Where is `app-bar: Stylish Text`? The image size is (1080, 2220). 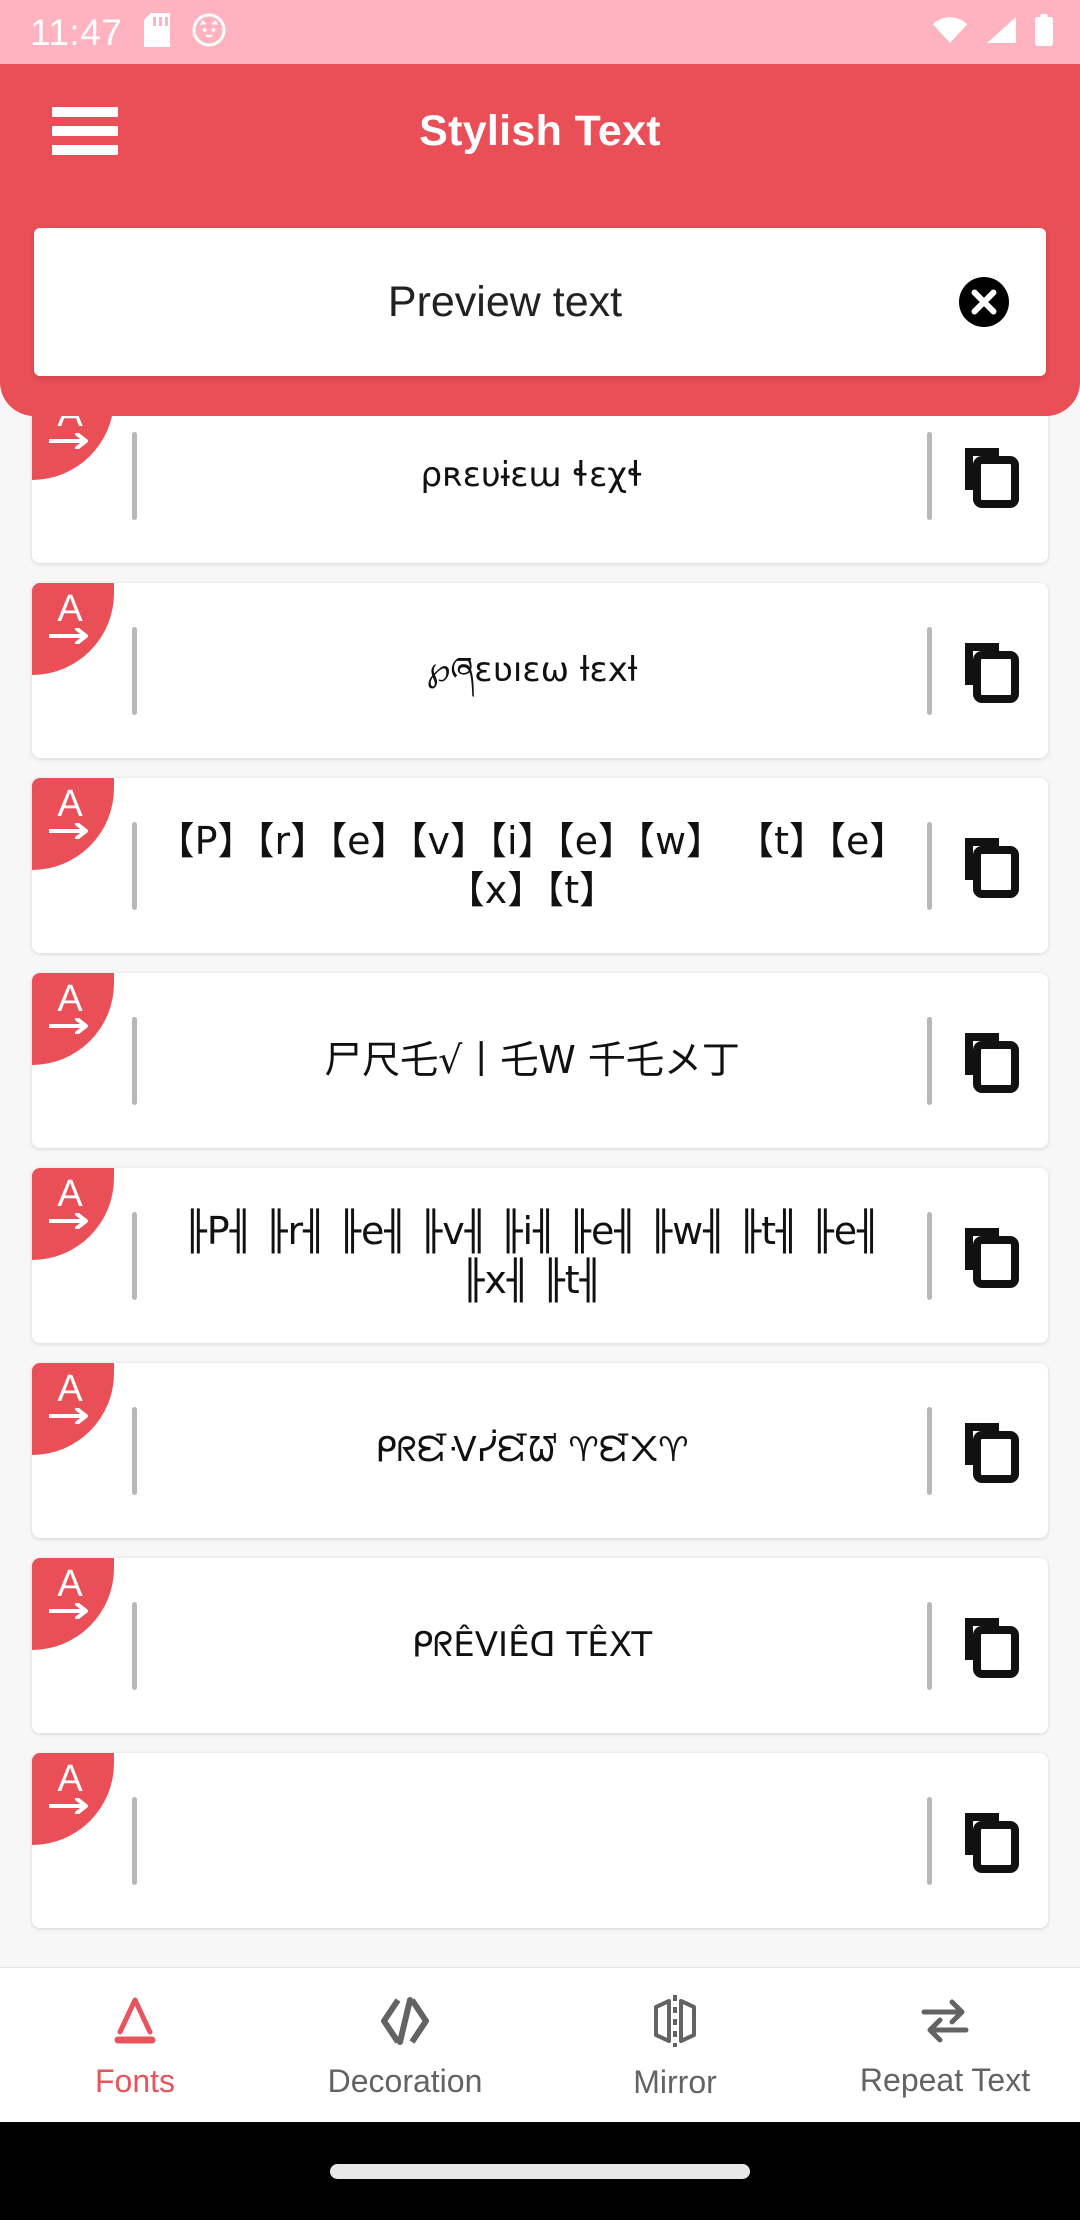 app-bar: Stylish Text is located at coordinates (540, 131).